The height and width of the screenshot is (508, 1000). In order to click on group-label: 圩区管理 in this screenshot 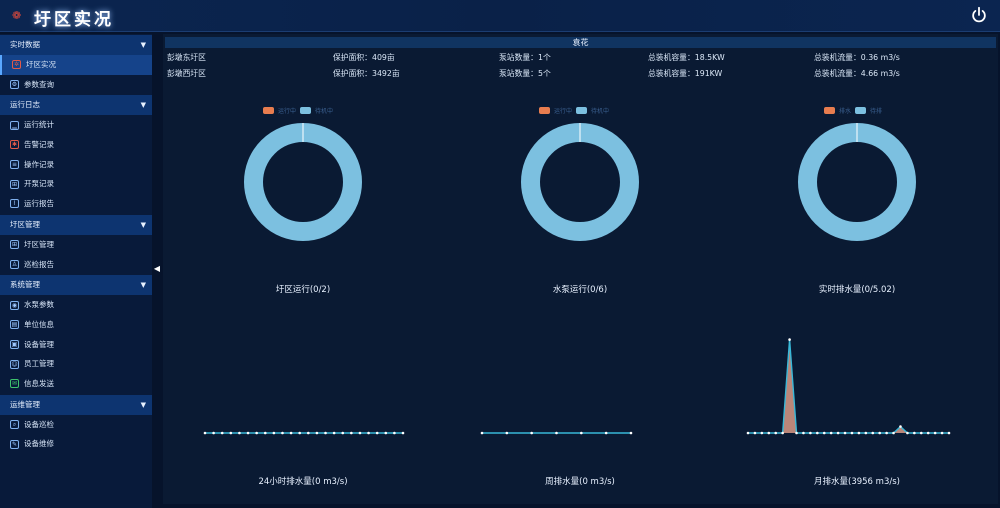, I will do `click(25, 224)`.